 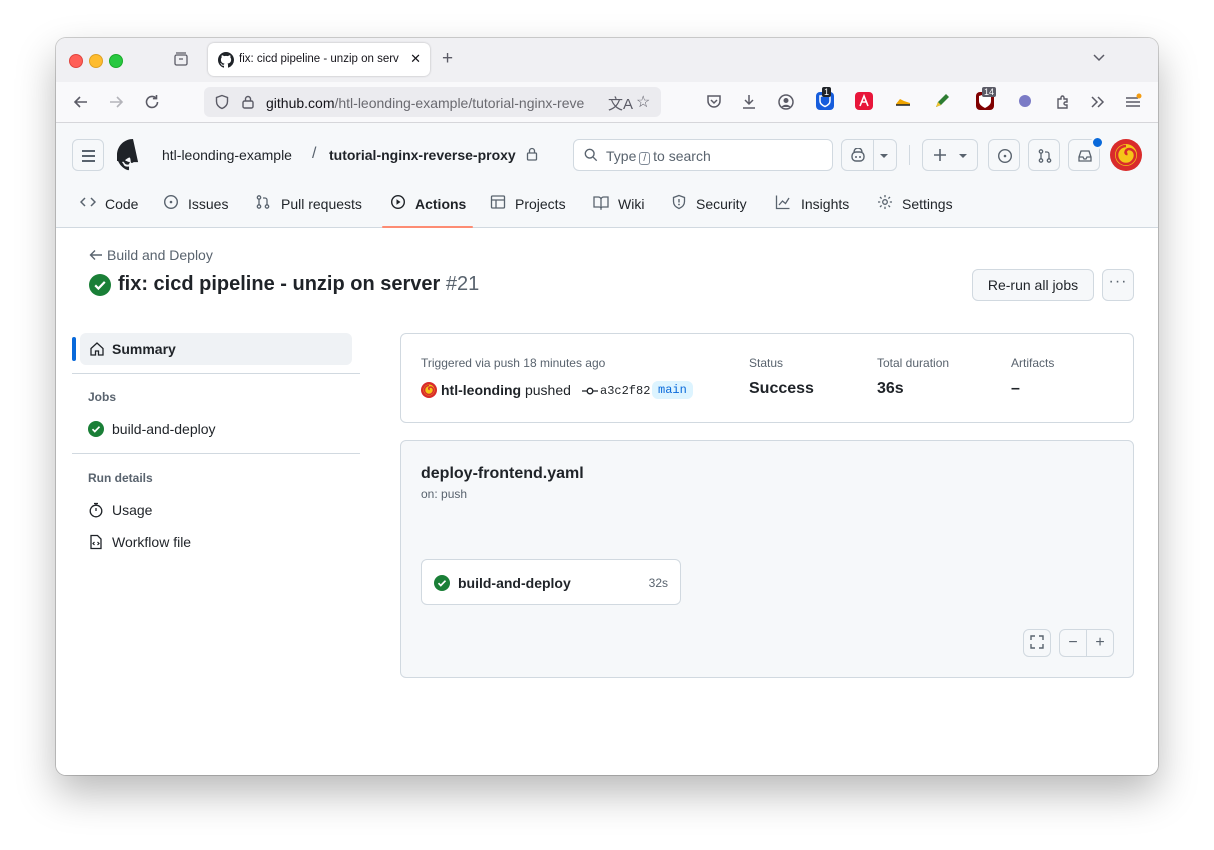 I want to click on ublock-badge: 14, so click(x=989, y=92).